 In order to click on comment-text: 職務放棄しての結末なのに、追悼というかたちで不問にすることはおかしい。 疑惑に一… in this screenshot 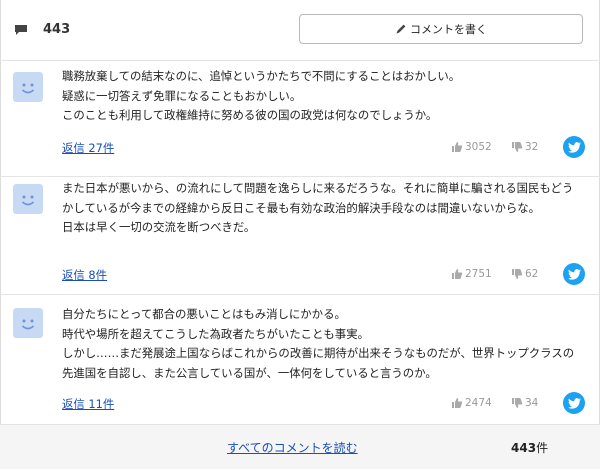, I will do `click(261, 95)`.